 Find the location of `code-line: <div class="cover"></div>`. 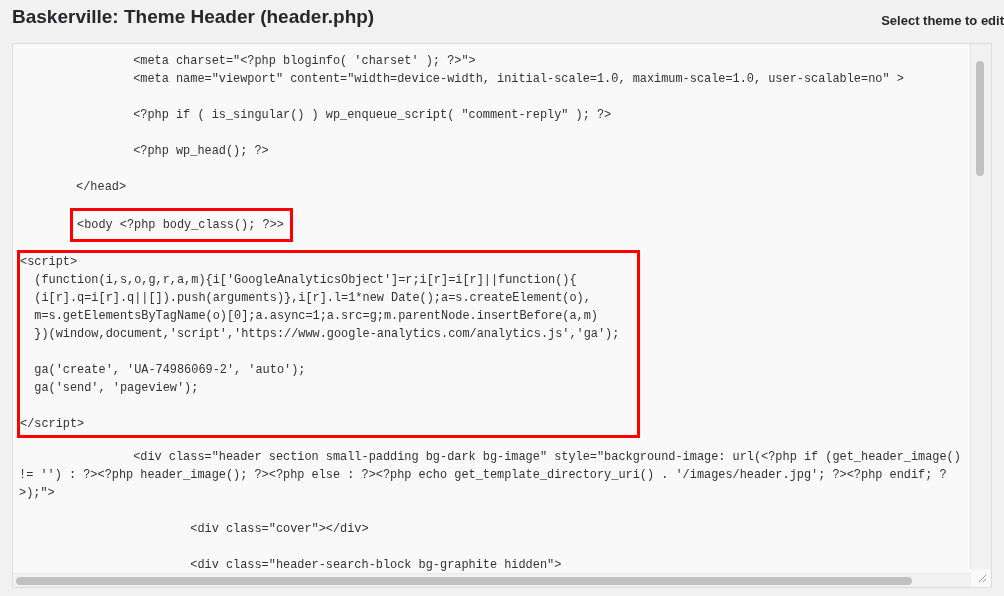

code-line: <div class="cover"></div> is located at coordinates (279, 529).